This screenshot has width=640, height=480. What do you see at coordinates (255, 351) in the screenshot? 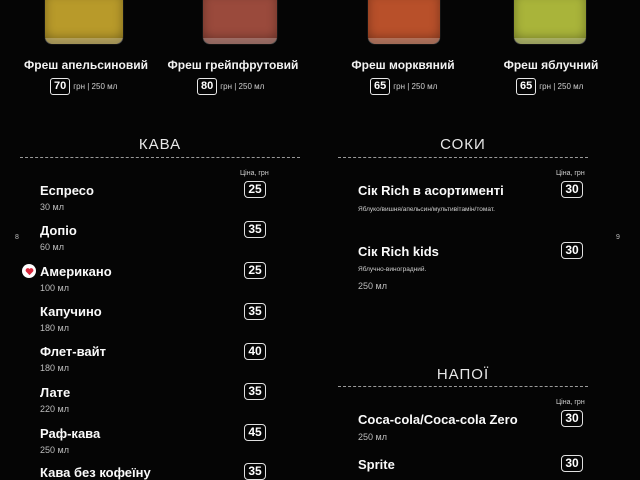
I see `item-price: 40` at bounding box center [255, 351].